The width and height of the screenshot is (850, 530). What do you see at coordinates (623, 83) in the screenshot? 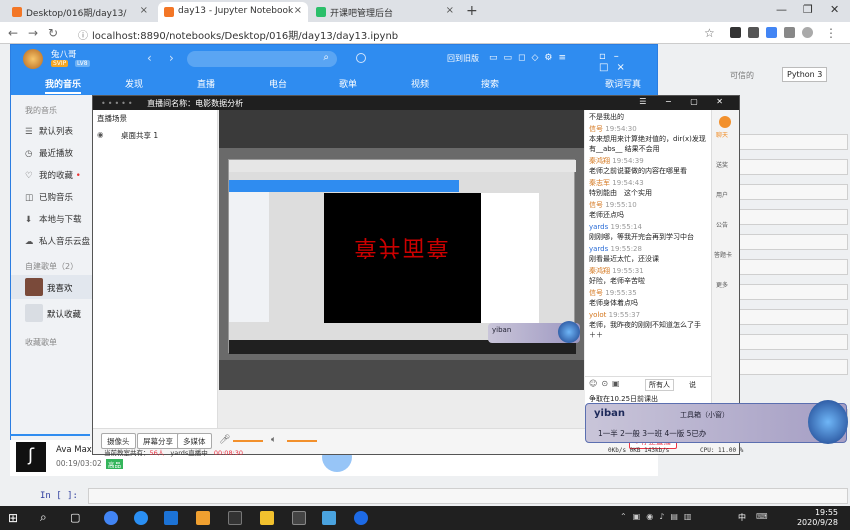
I see `lyric-button: 歌词写真` at bounding box center [623, 83].